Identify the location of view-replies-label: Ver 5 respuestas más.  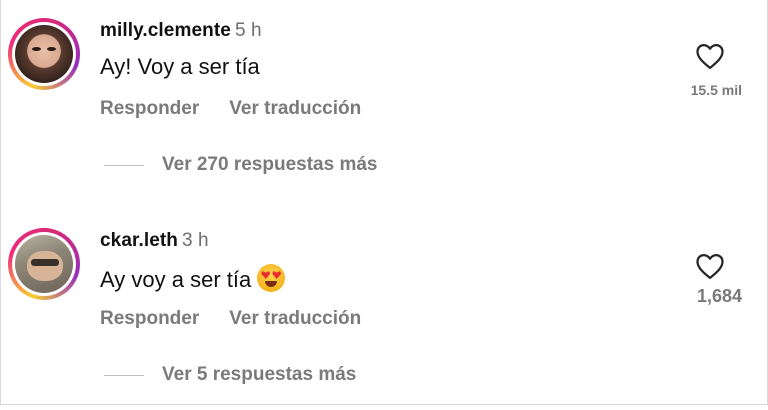
(259, 374).